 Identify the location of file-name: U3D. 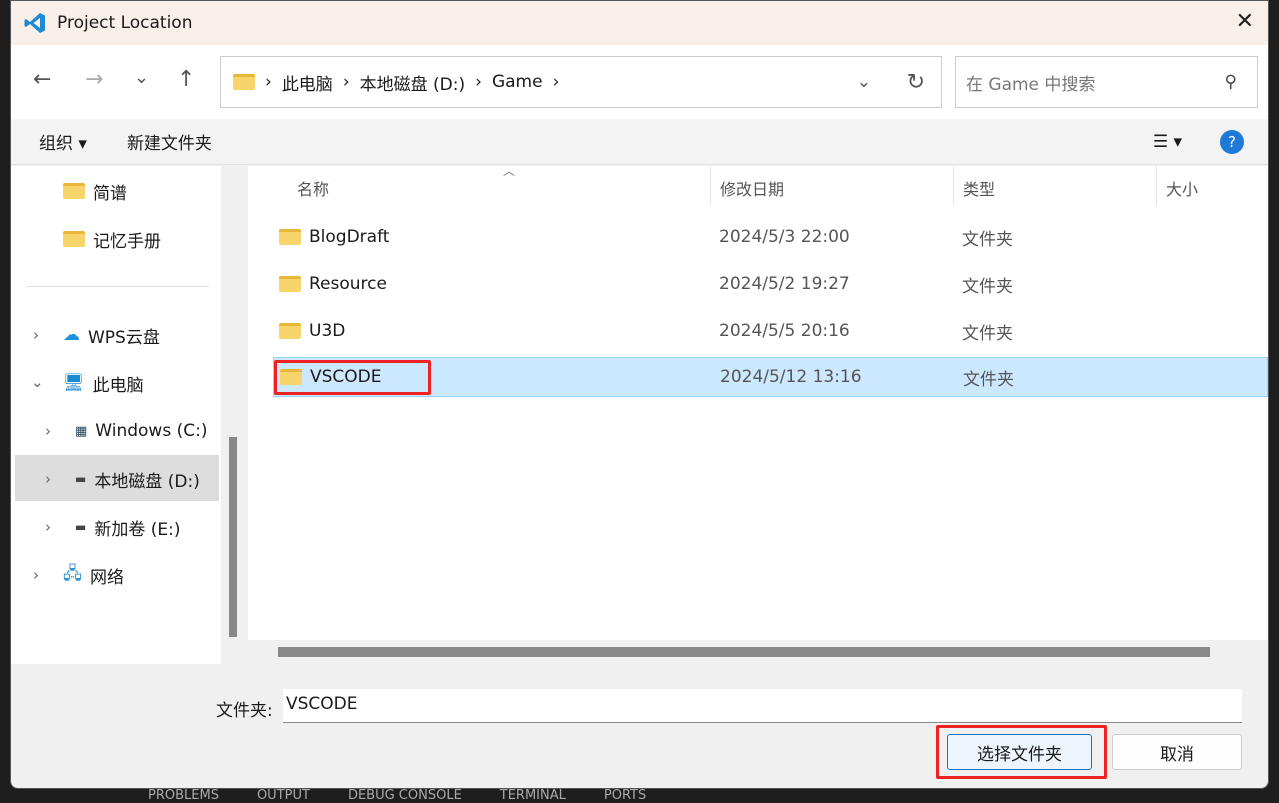
(327, 331).